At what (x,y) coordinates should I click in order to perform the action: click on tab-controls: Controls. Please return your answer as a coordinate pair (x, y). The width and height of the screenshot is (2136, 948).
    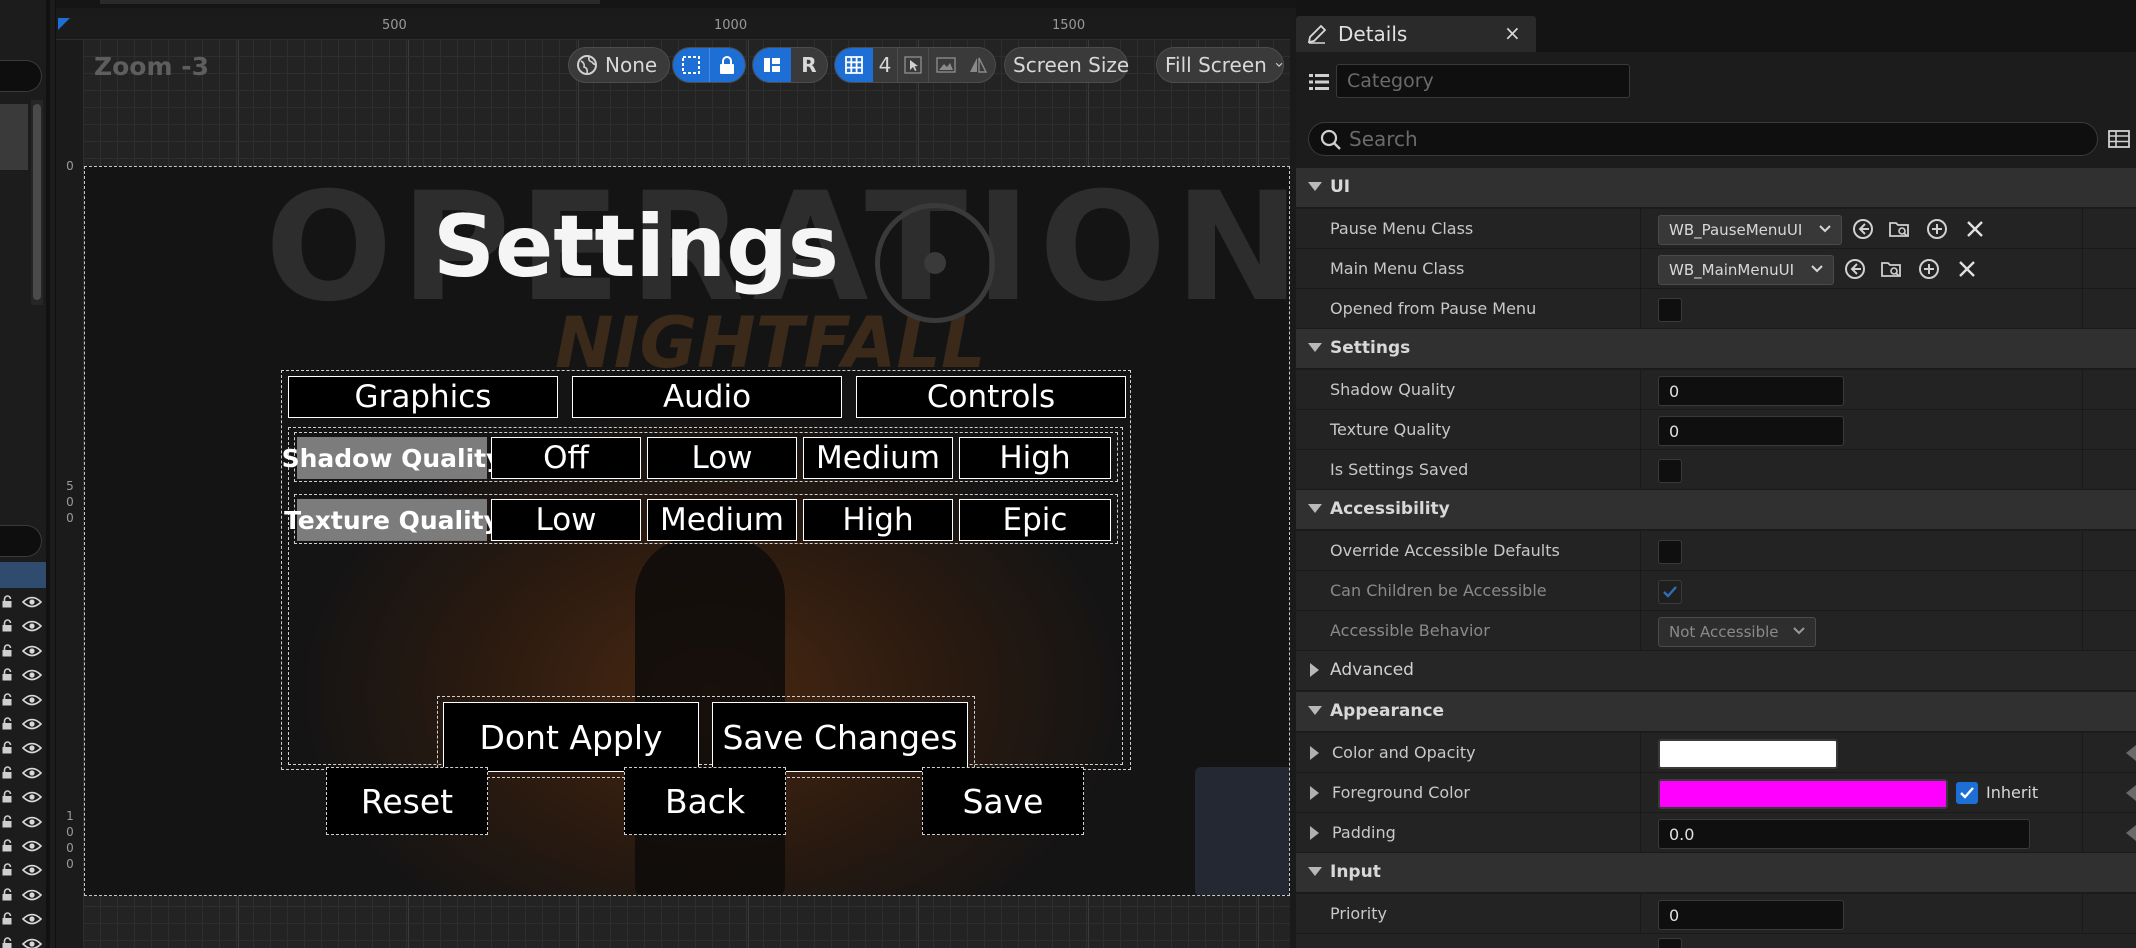
    Looking at the image, I should click on (991, 397).